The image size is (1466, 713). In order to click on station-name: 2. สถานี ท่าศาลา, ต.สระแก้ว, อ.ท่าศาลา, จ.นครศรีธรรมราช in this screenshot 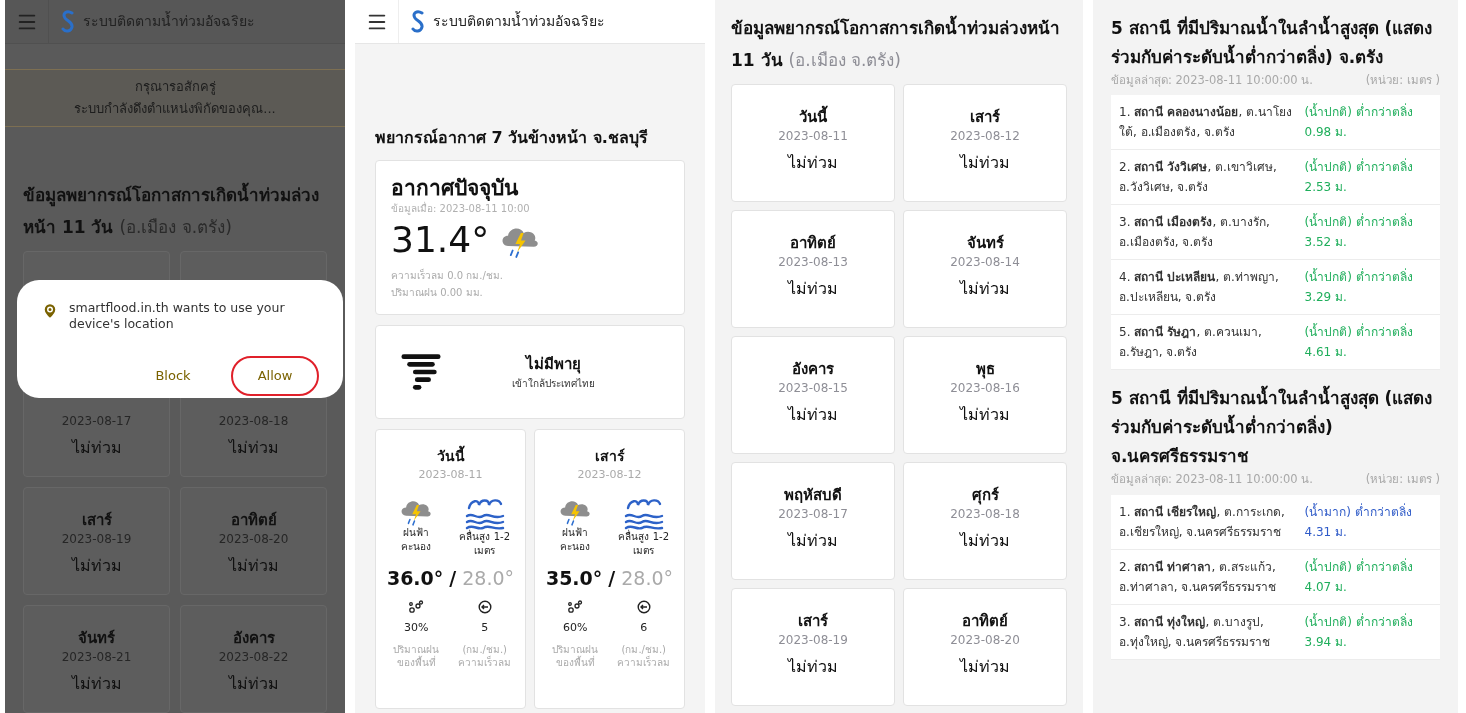, I will do `click(1198, 577)`.